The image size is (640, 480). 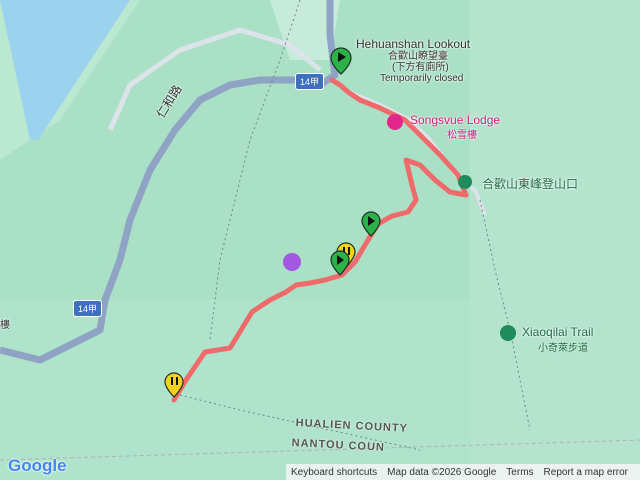 I want to click on lookout-name: Hehuanshan Lookout, so click(x=413, y=44).